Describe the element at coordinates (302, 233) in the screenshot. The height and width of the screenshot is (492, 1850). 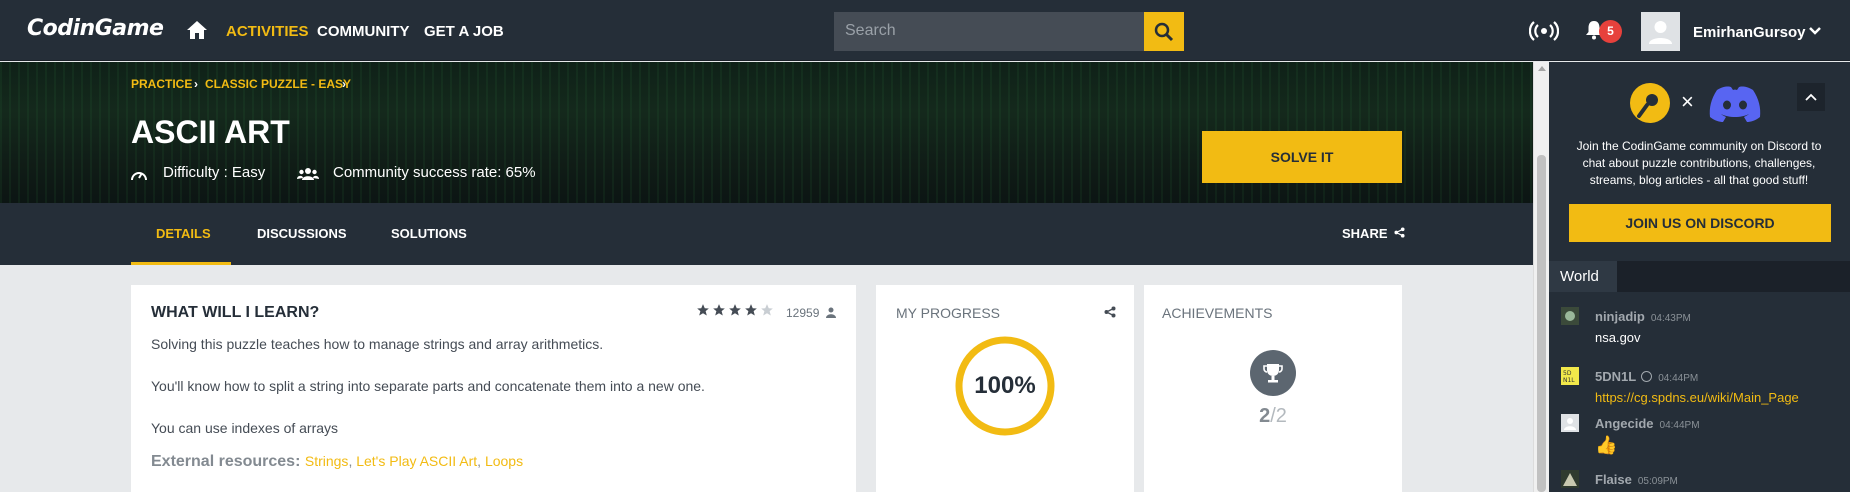
I see `tab-discussions: DISCUSSIONS` at that location.